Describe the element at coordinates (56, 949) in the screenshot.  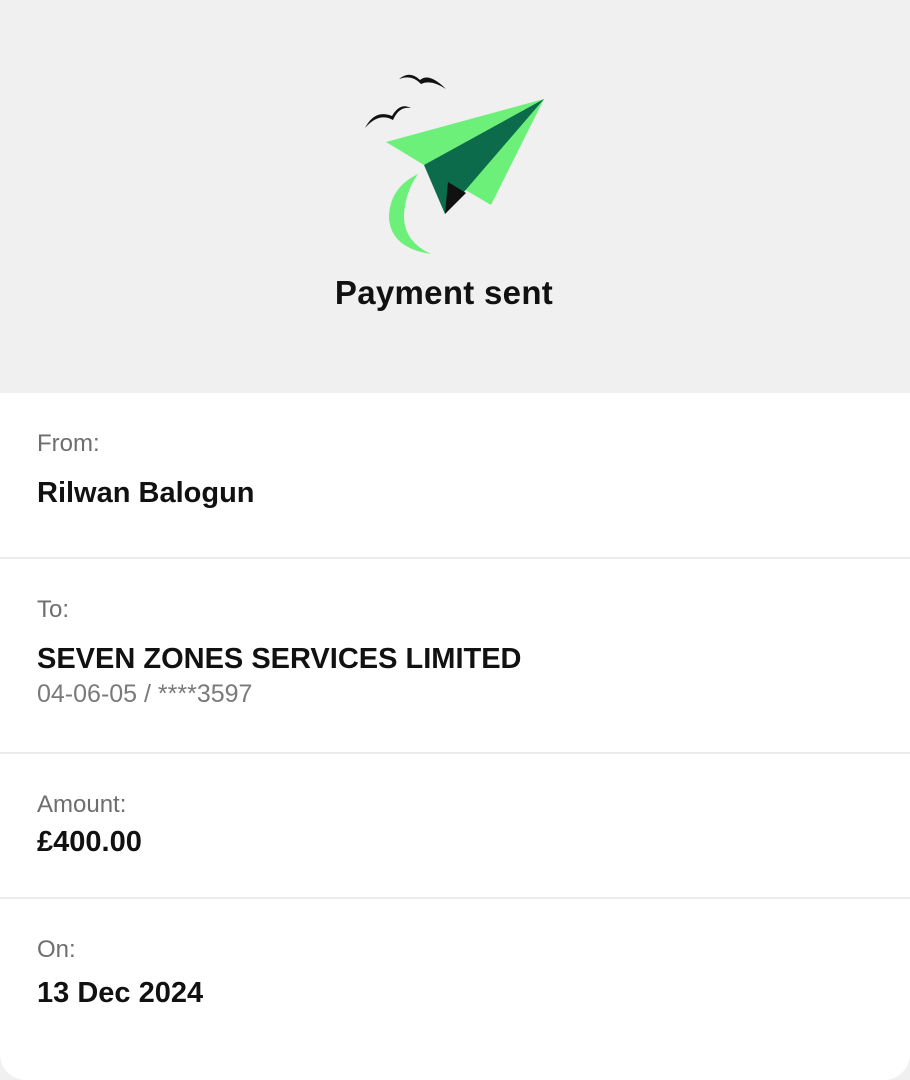
I see `date-label: On:` at that location.